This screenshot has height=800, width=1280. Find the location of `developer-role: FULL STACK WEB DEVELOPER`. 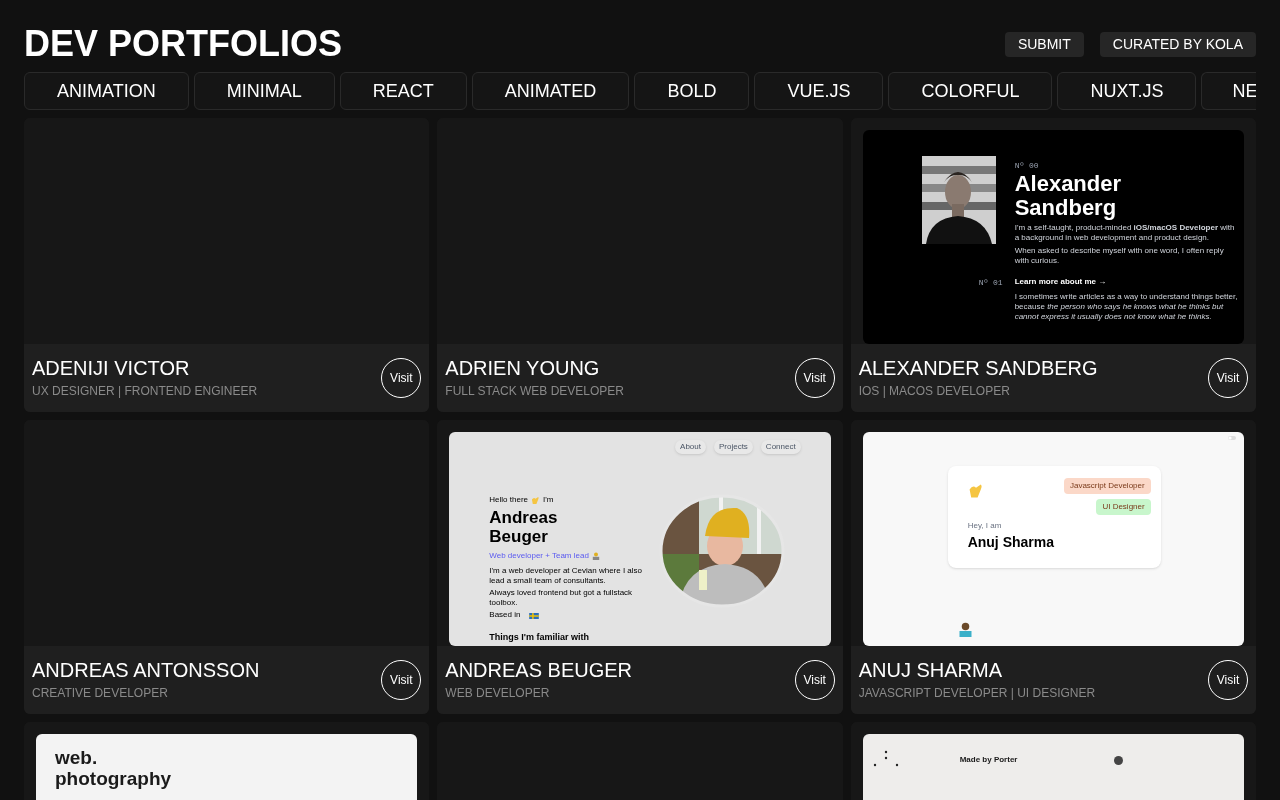

developer-role: FULL STACK WEB DEVELOPER is located at coordinates (535, 391).